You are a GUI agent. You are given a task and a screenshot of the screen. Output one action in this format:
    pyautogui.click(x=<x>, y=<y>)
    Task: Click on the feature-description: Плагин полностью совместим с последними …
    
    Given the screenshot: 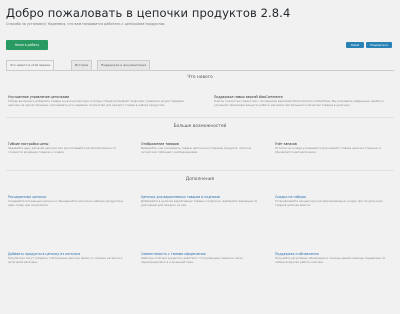 What is the action you would take?
    pyautogui.click(x=299, y=103)
    